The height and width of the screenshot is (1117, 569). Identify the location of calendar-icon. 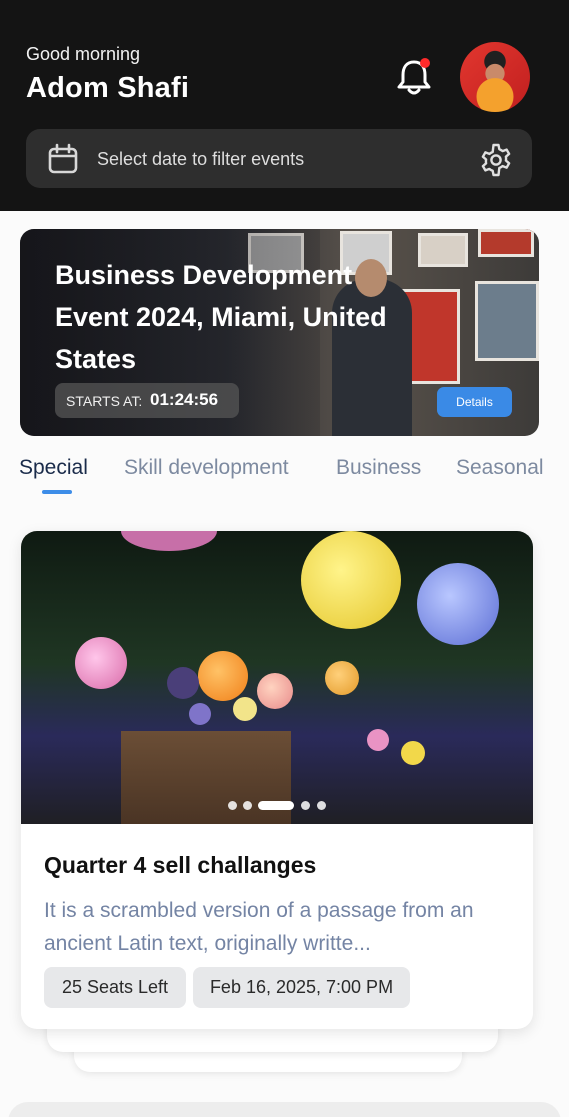
(63, 158).